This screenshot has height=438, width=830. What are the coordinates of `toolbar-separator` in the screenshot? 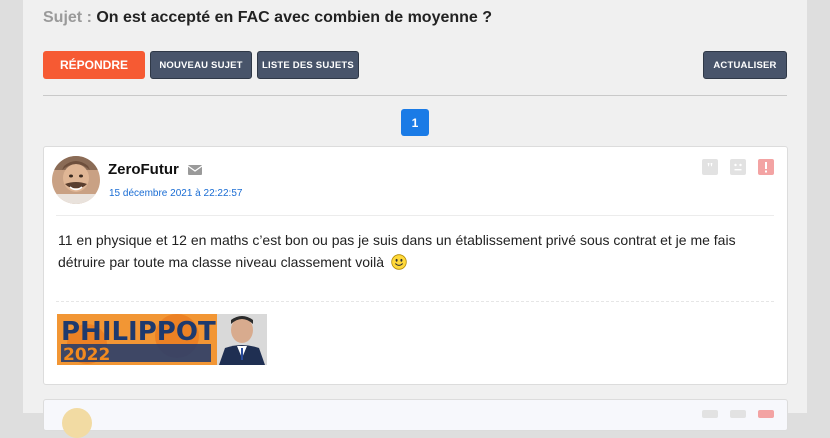 It's located at (415, 95).